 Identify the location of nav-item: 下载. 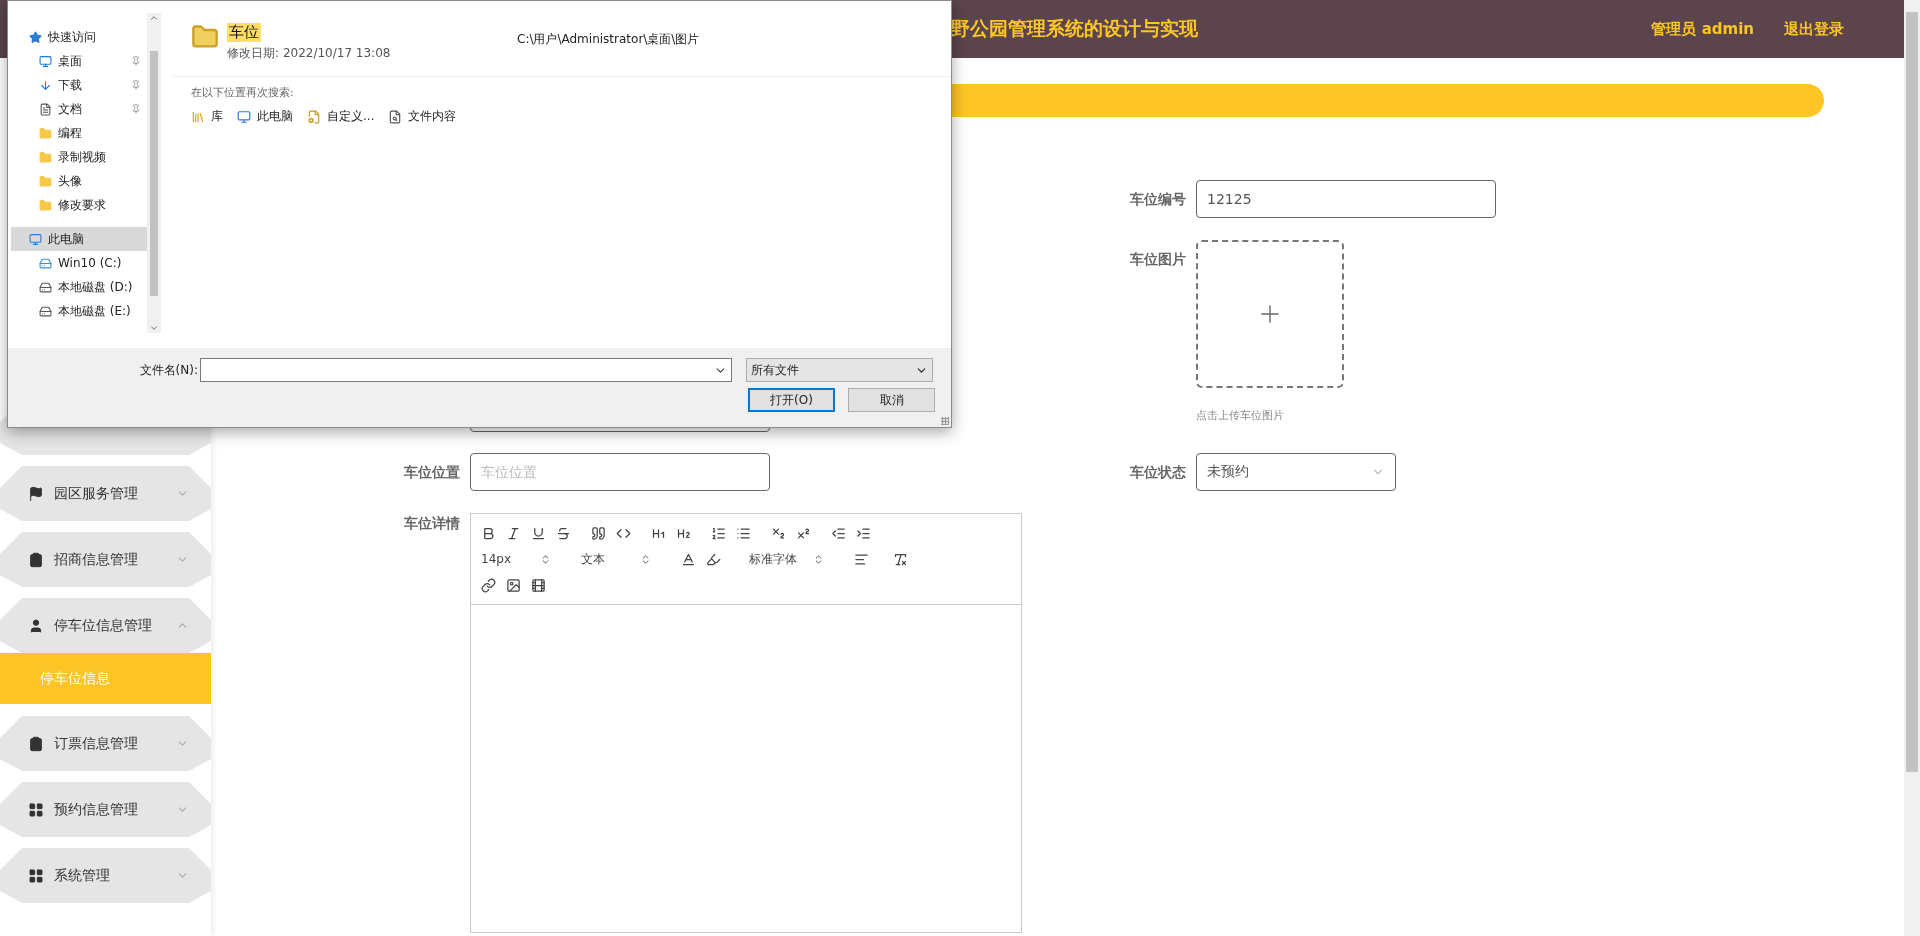
(79, 85).